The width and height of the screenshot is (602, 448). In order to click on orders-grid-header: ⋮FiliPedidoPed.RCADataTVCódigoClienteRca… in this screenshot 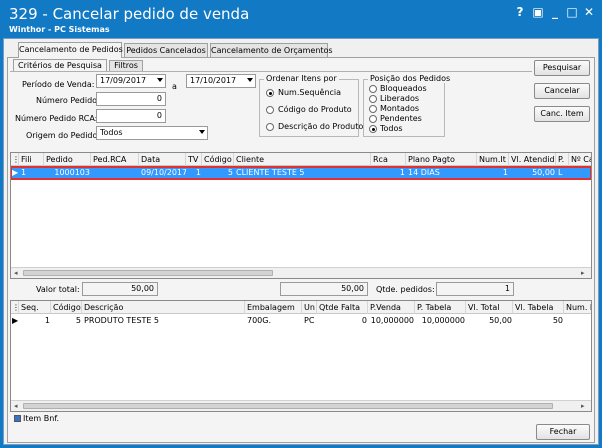, I will do `click(301, 159)`.